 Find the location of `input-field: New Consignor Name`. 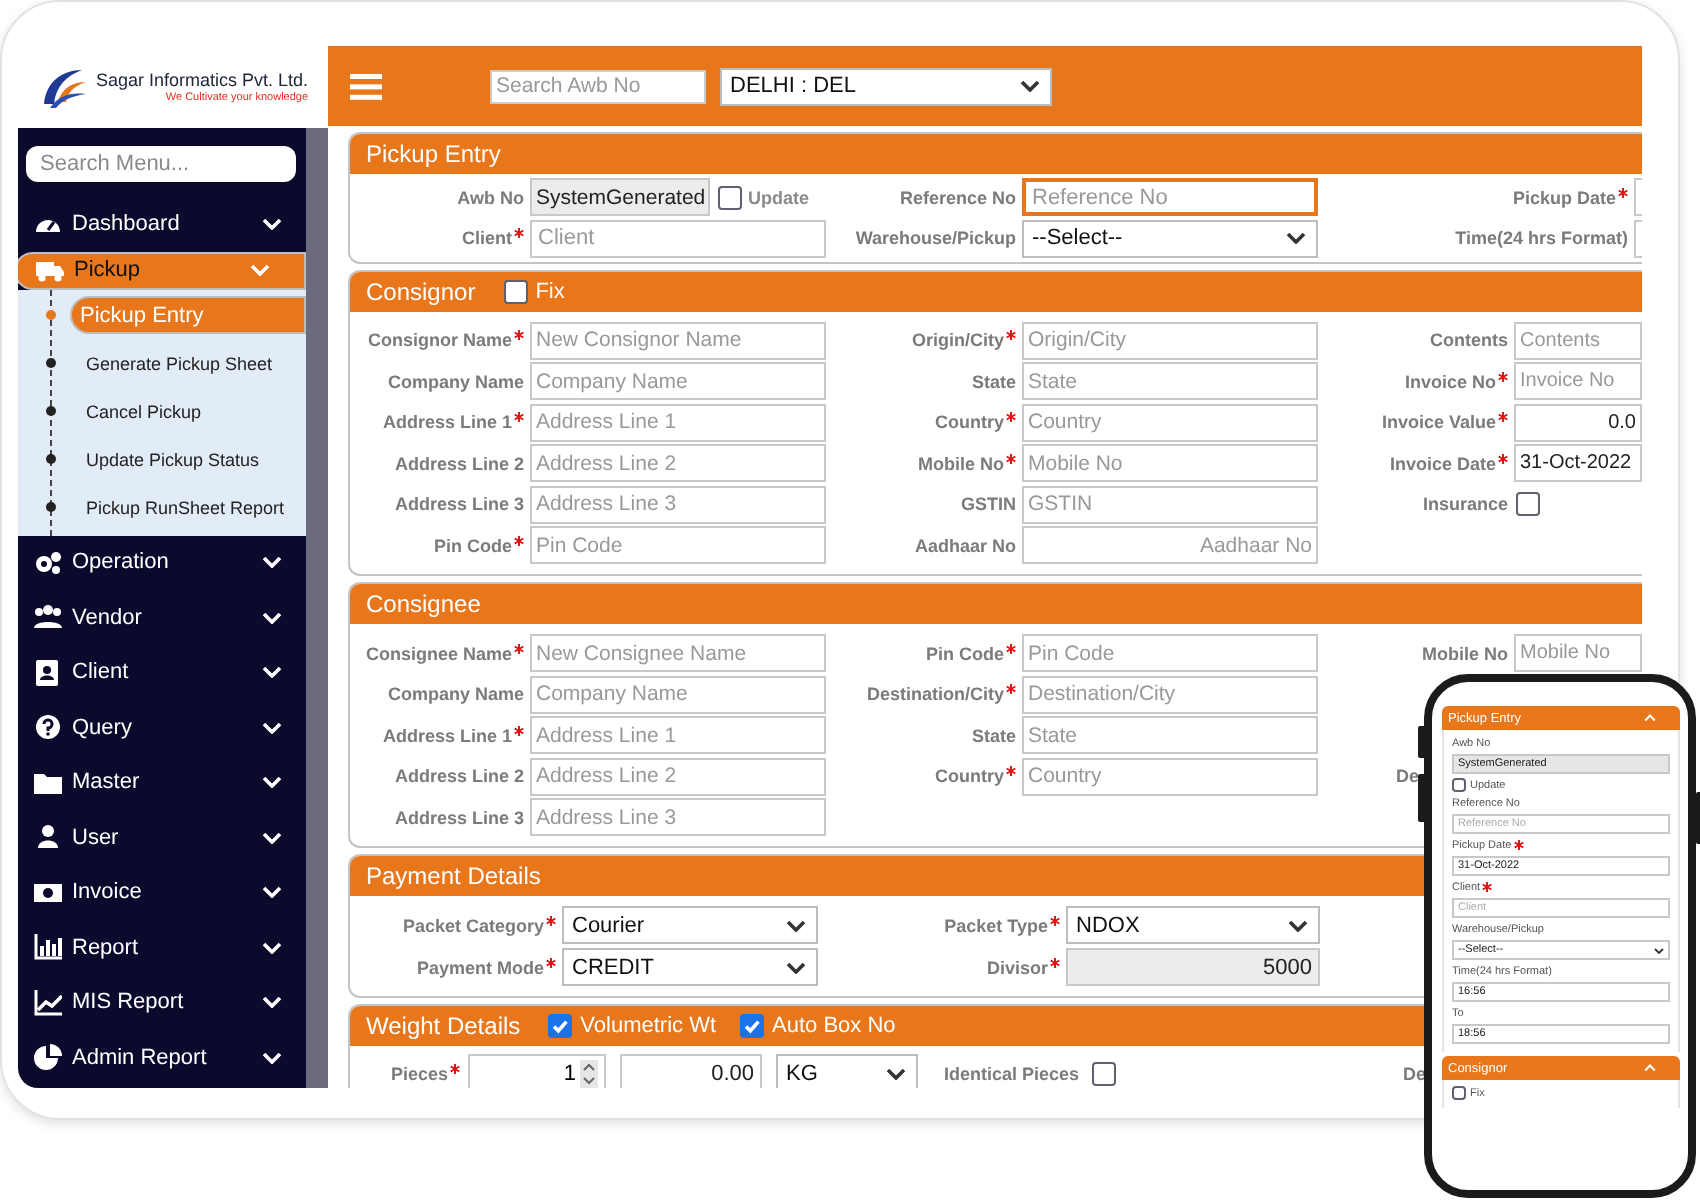

input-field: New Consignor Name is located at coordinates (678, 340).